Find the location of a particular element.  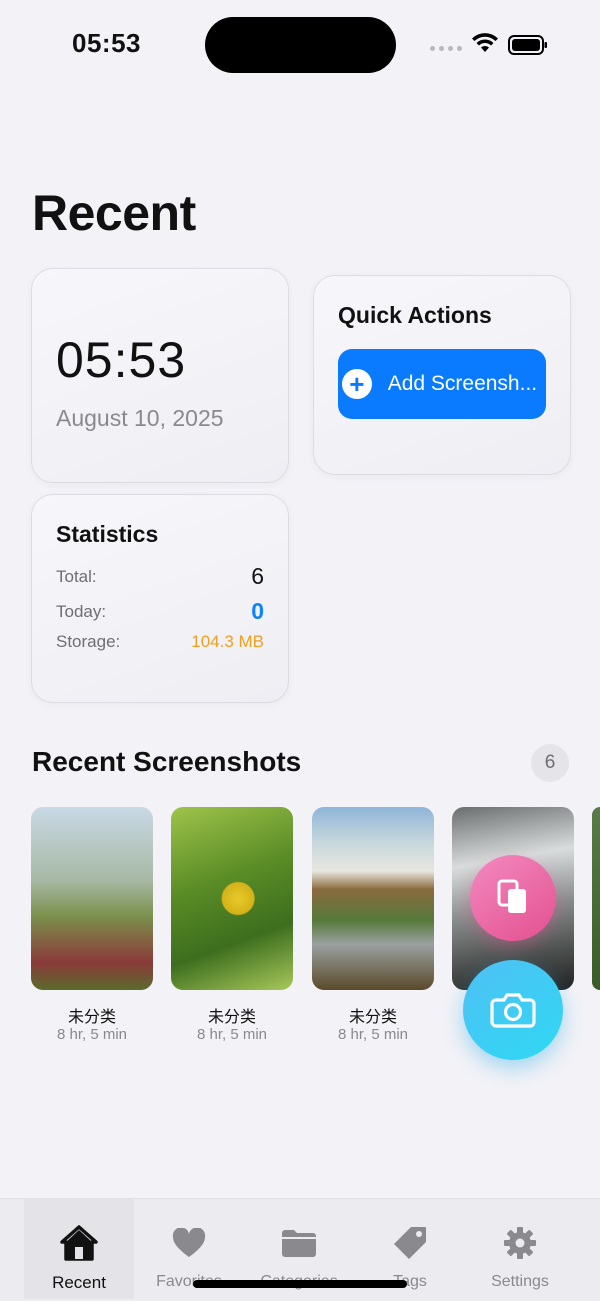

copy-fab-button is located at coordinates (513, 898).